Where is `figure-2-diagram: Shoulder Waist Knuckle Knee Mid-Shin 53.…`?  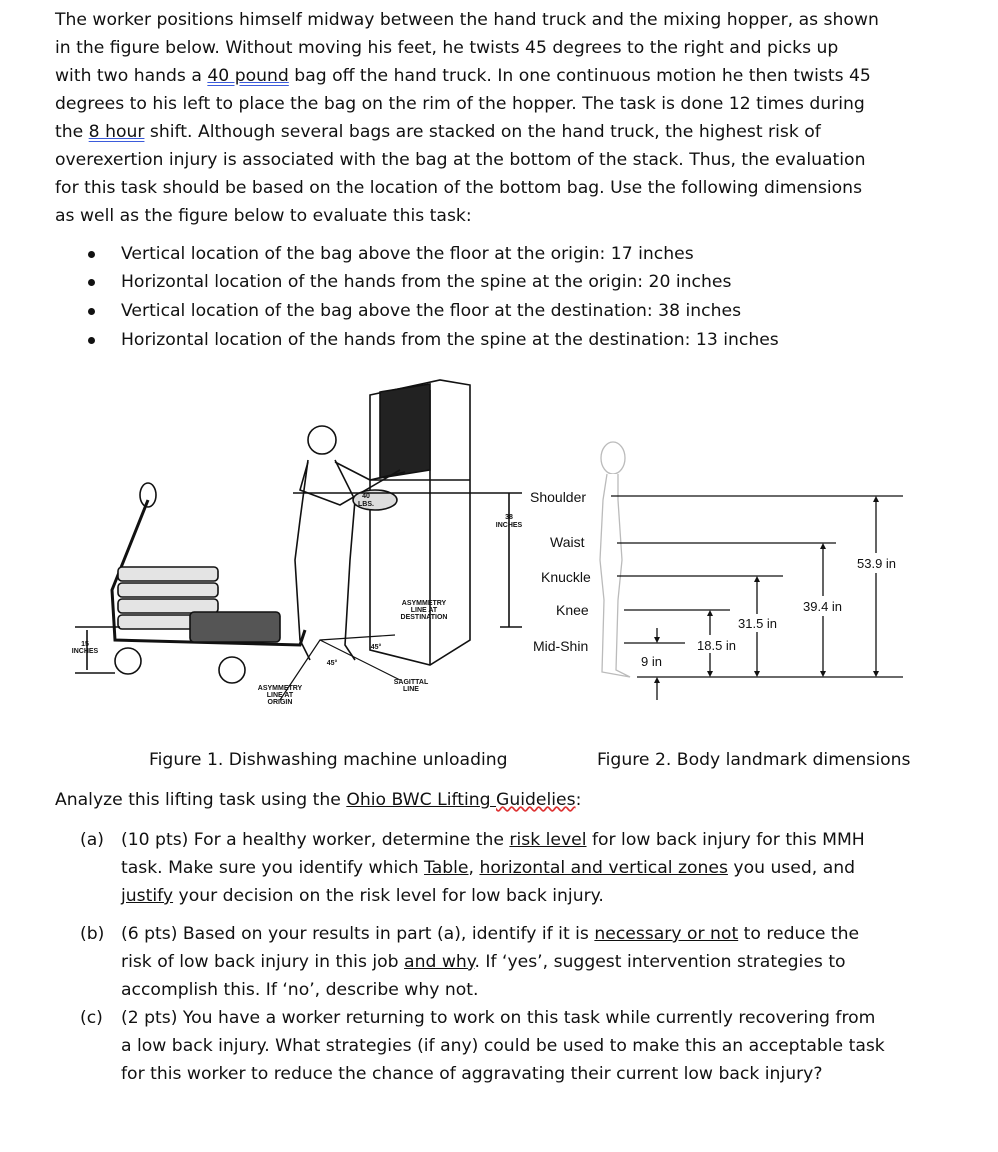 figure-2-diagram: Shoulder Waist Knuckle Knee Mid-Shin 53.… is located at coordinates (716, 570).